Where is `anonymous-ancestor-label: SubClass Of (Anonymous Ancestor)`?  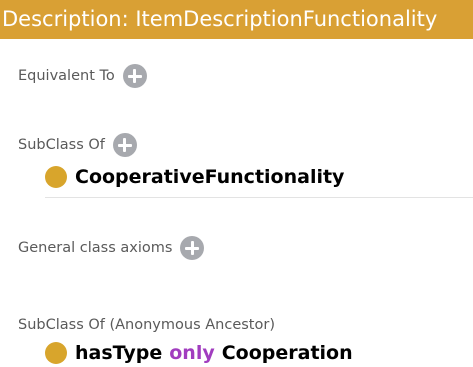 anonymous-ancestor-label: SubClass Of (Anonymous Ancestor) is located at coordinates (146, 325).